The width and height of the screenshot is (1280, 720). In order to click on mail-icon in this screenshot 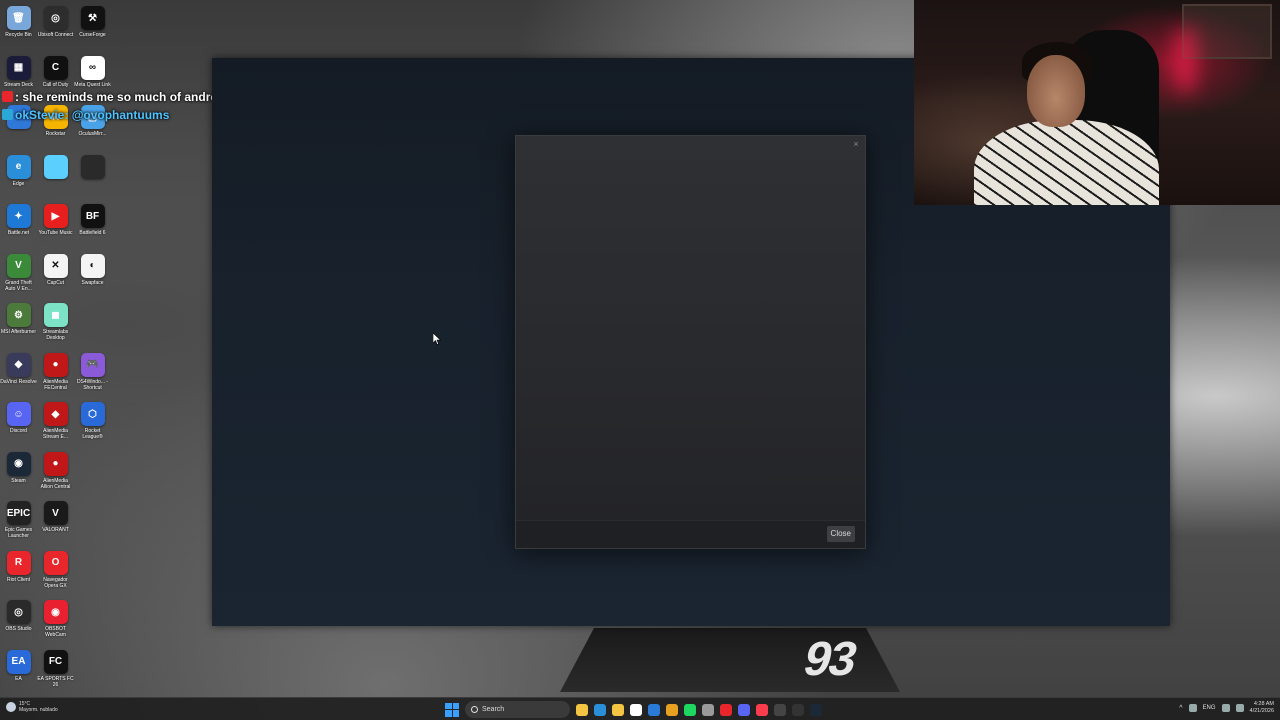, I will do `click(654, 709)`.